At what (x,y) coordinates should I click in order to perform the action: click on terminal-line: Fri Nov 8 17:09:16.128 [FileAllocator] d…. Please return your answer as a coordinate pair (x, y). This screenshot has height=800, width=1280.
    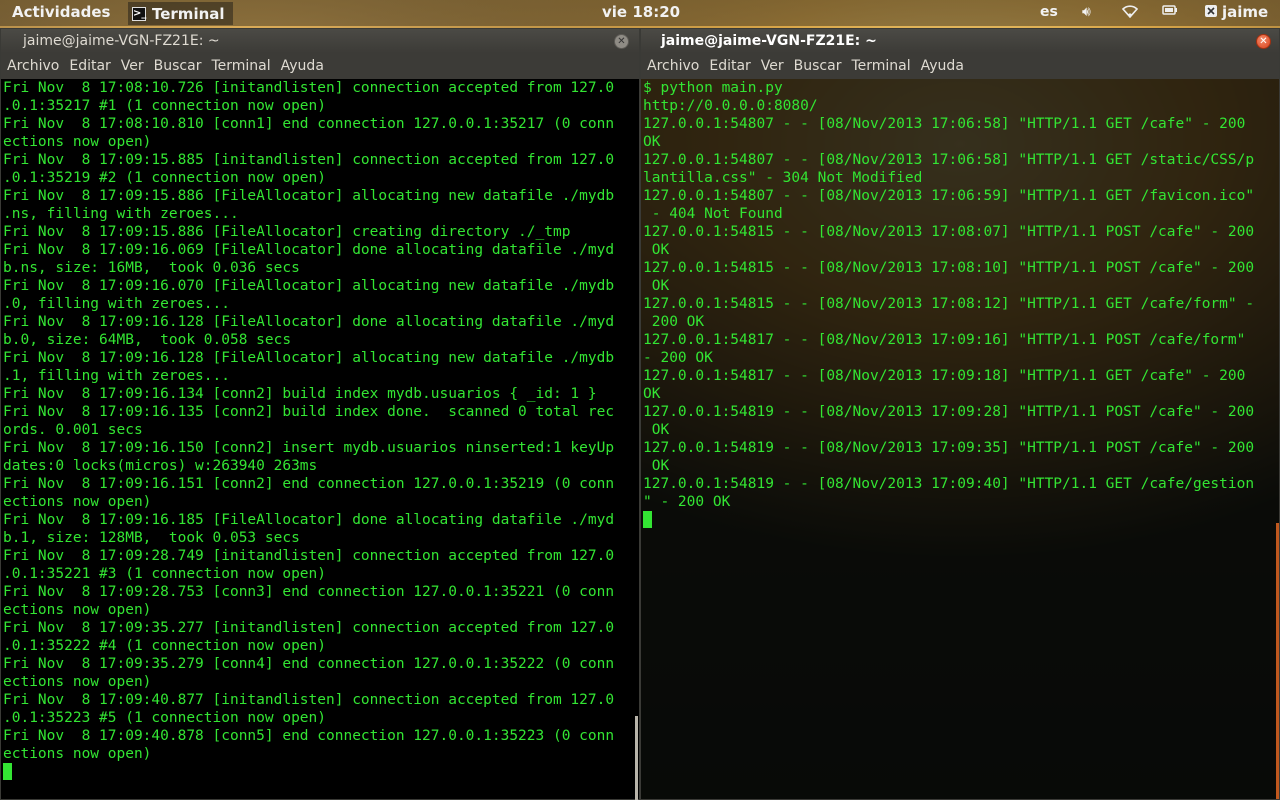
    Looking at the image, I should click on (309, 322).